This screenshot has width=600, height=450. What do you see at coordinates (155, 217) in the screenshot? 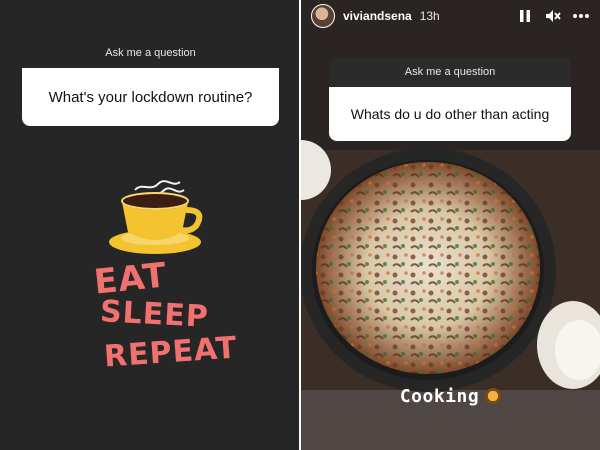
I see `coffee-cup-icon` at bounding box center [155, 217].